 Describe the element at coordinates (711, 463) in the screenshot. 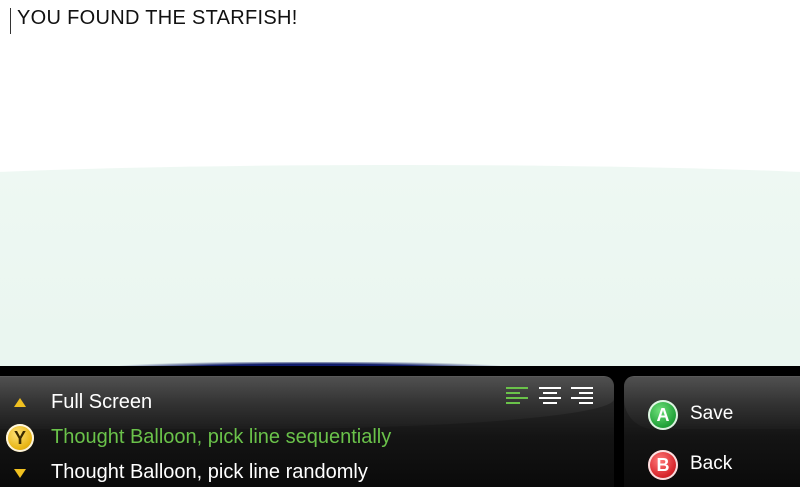

I see `back-label: Back` at that location.